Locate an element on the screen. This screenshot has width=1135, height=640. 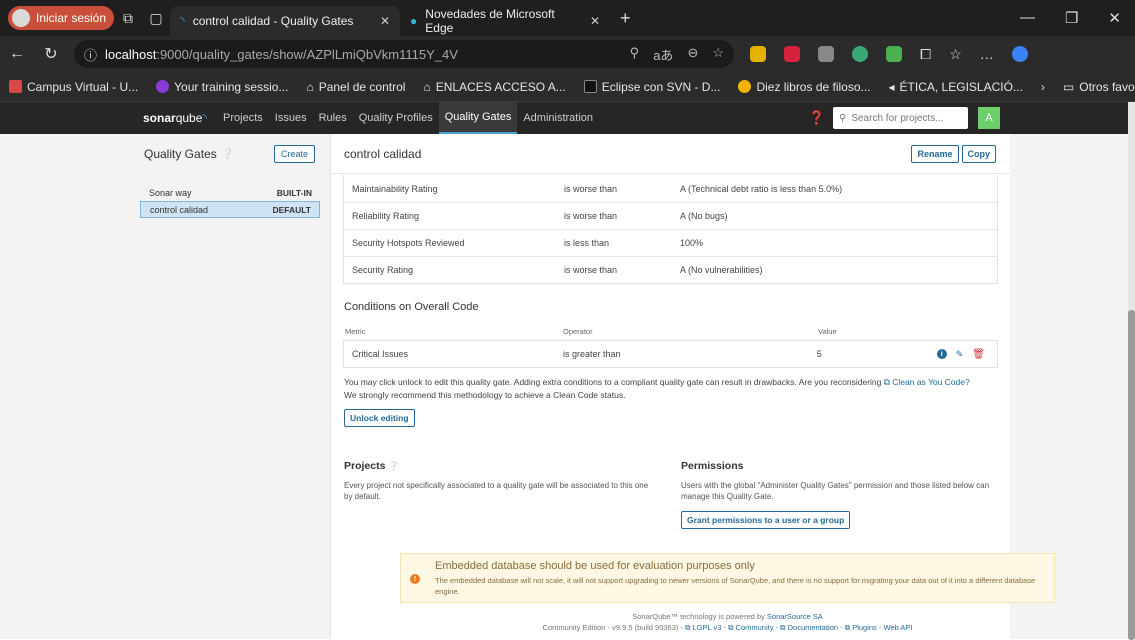
window-controls: — ❐ ✕ is located at coordinates (1077, 18).